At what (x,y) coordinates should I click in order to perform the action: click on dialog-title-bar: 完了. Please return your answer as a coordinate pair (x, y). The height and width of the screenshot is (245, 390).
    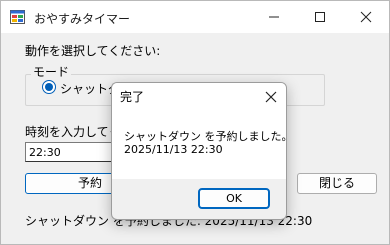
    Looking at the image, I should click on (199, 97).